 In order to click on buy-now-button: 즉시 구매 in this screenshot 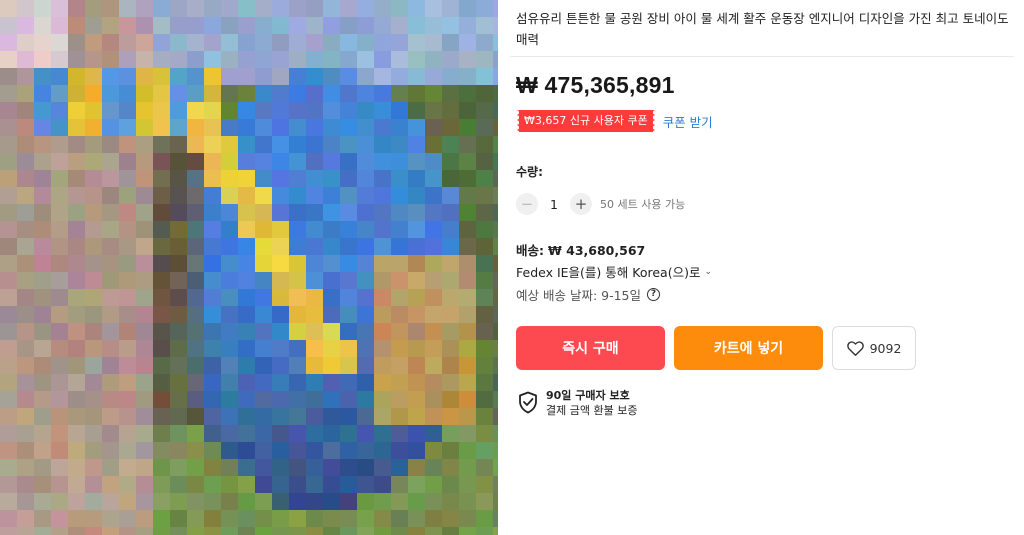, I will do `click(590, 348)`.